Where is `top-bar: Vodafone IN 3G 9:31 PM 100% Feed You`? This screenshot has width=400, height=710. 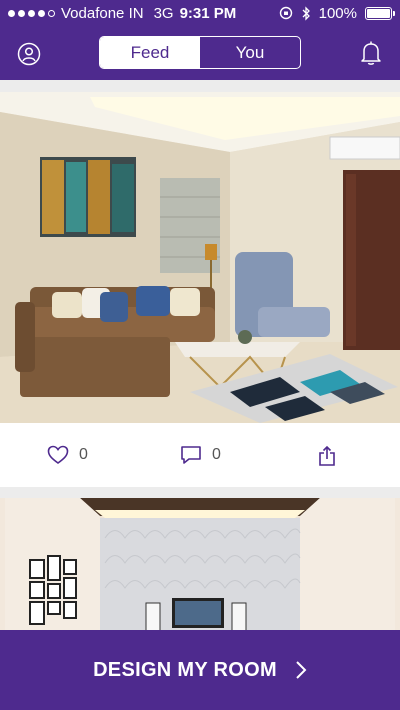
top-bar: Vodafone IN 3G 9:31 PM 100% Feed You is located at coordinates (200, 40).